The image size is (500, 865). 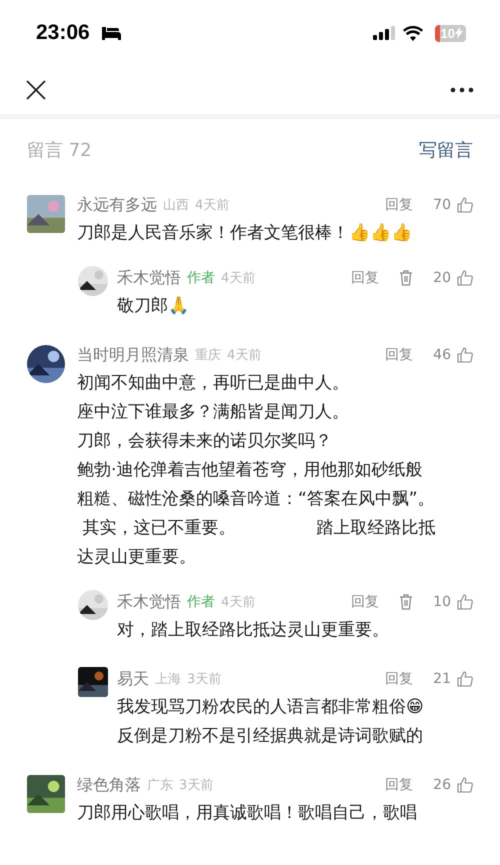 What do you see at coordinates (109, 785) in the screenshot?
I see `user-name: 绿色角落` at bounding box center [109, 785].